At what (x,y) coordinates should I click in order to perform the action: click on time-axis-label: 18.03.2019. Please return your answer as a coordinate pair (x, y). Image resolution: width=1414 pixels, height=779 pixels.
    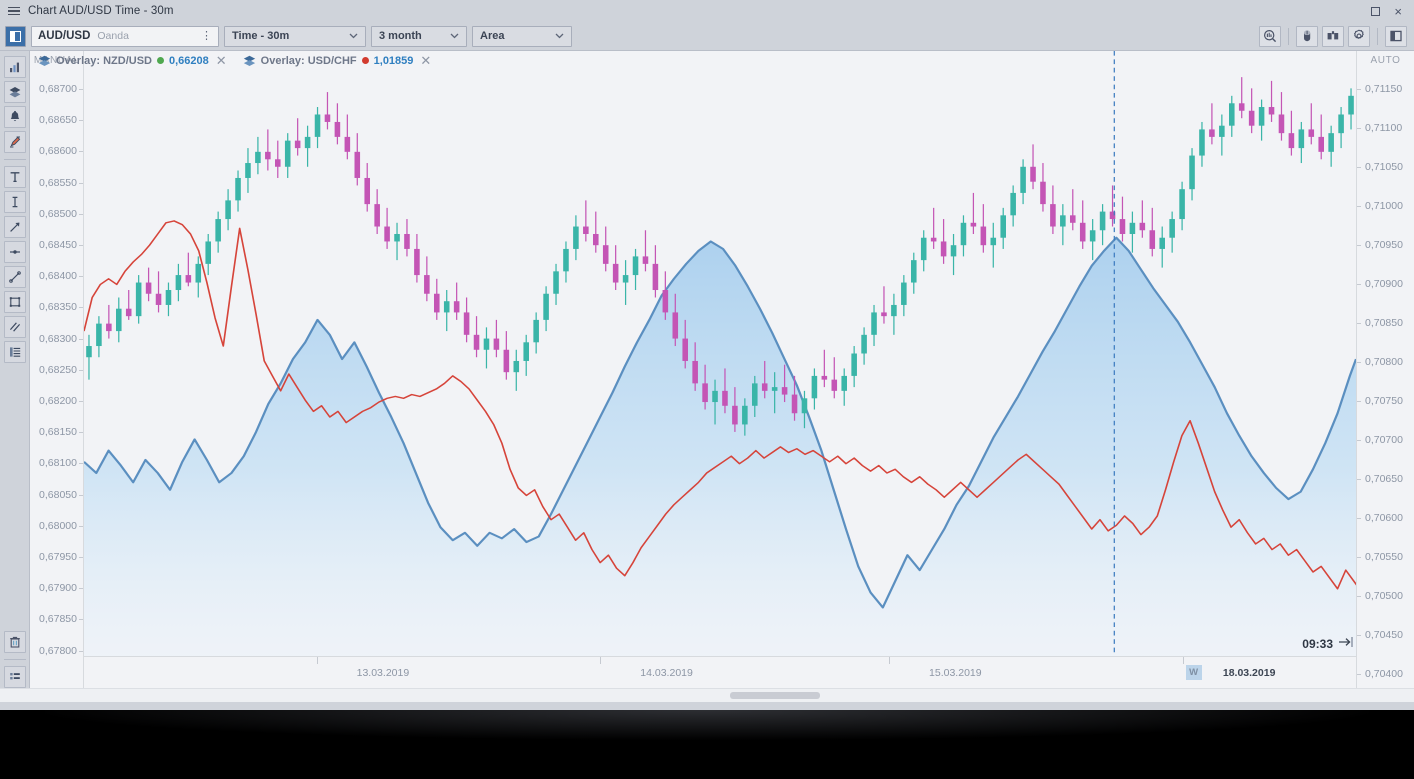
    Looking at the image, I should click on (1249, 673).